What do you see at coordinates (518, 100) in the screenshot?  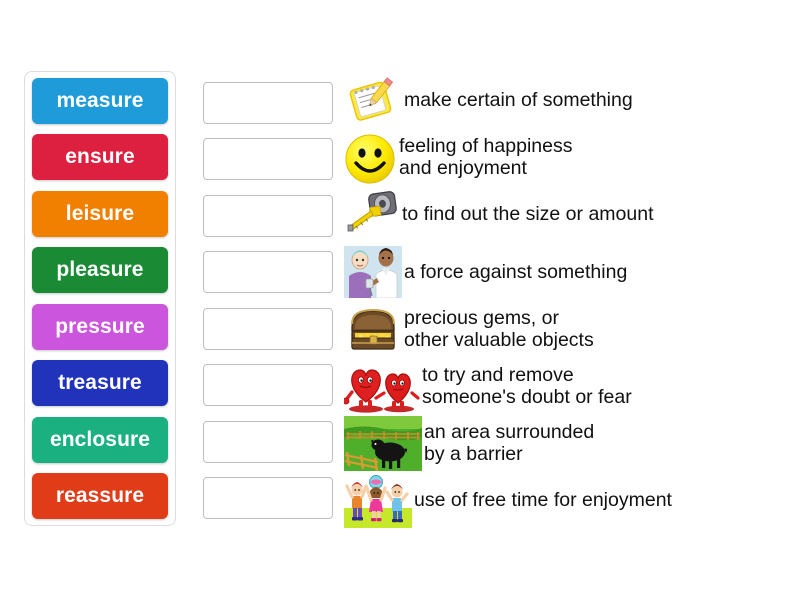 I see `definition-text: make certain of something` at bounding box center [518, 100].